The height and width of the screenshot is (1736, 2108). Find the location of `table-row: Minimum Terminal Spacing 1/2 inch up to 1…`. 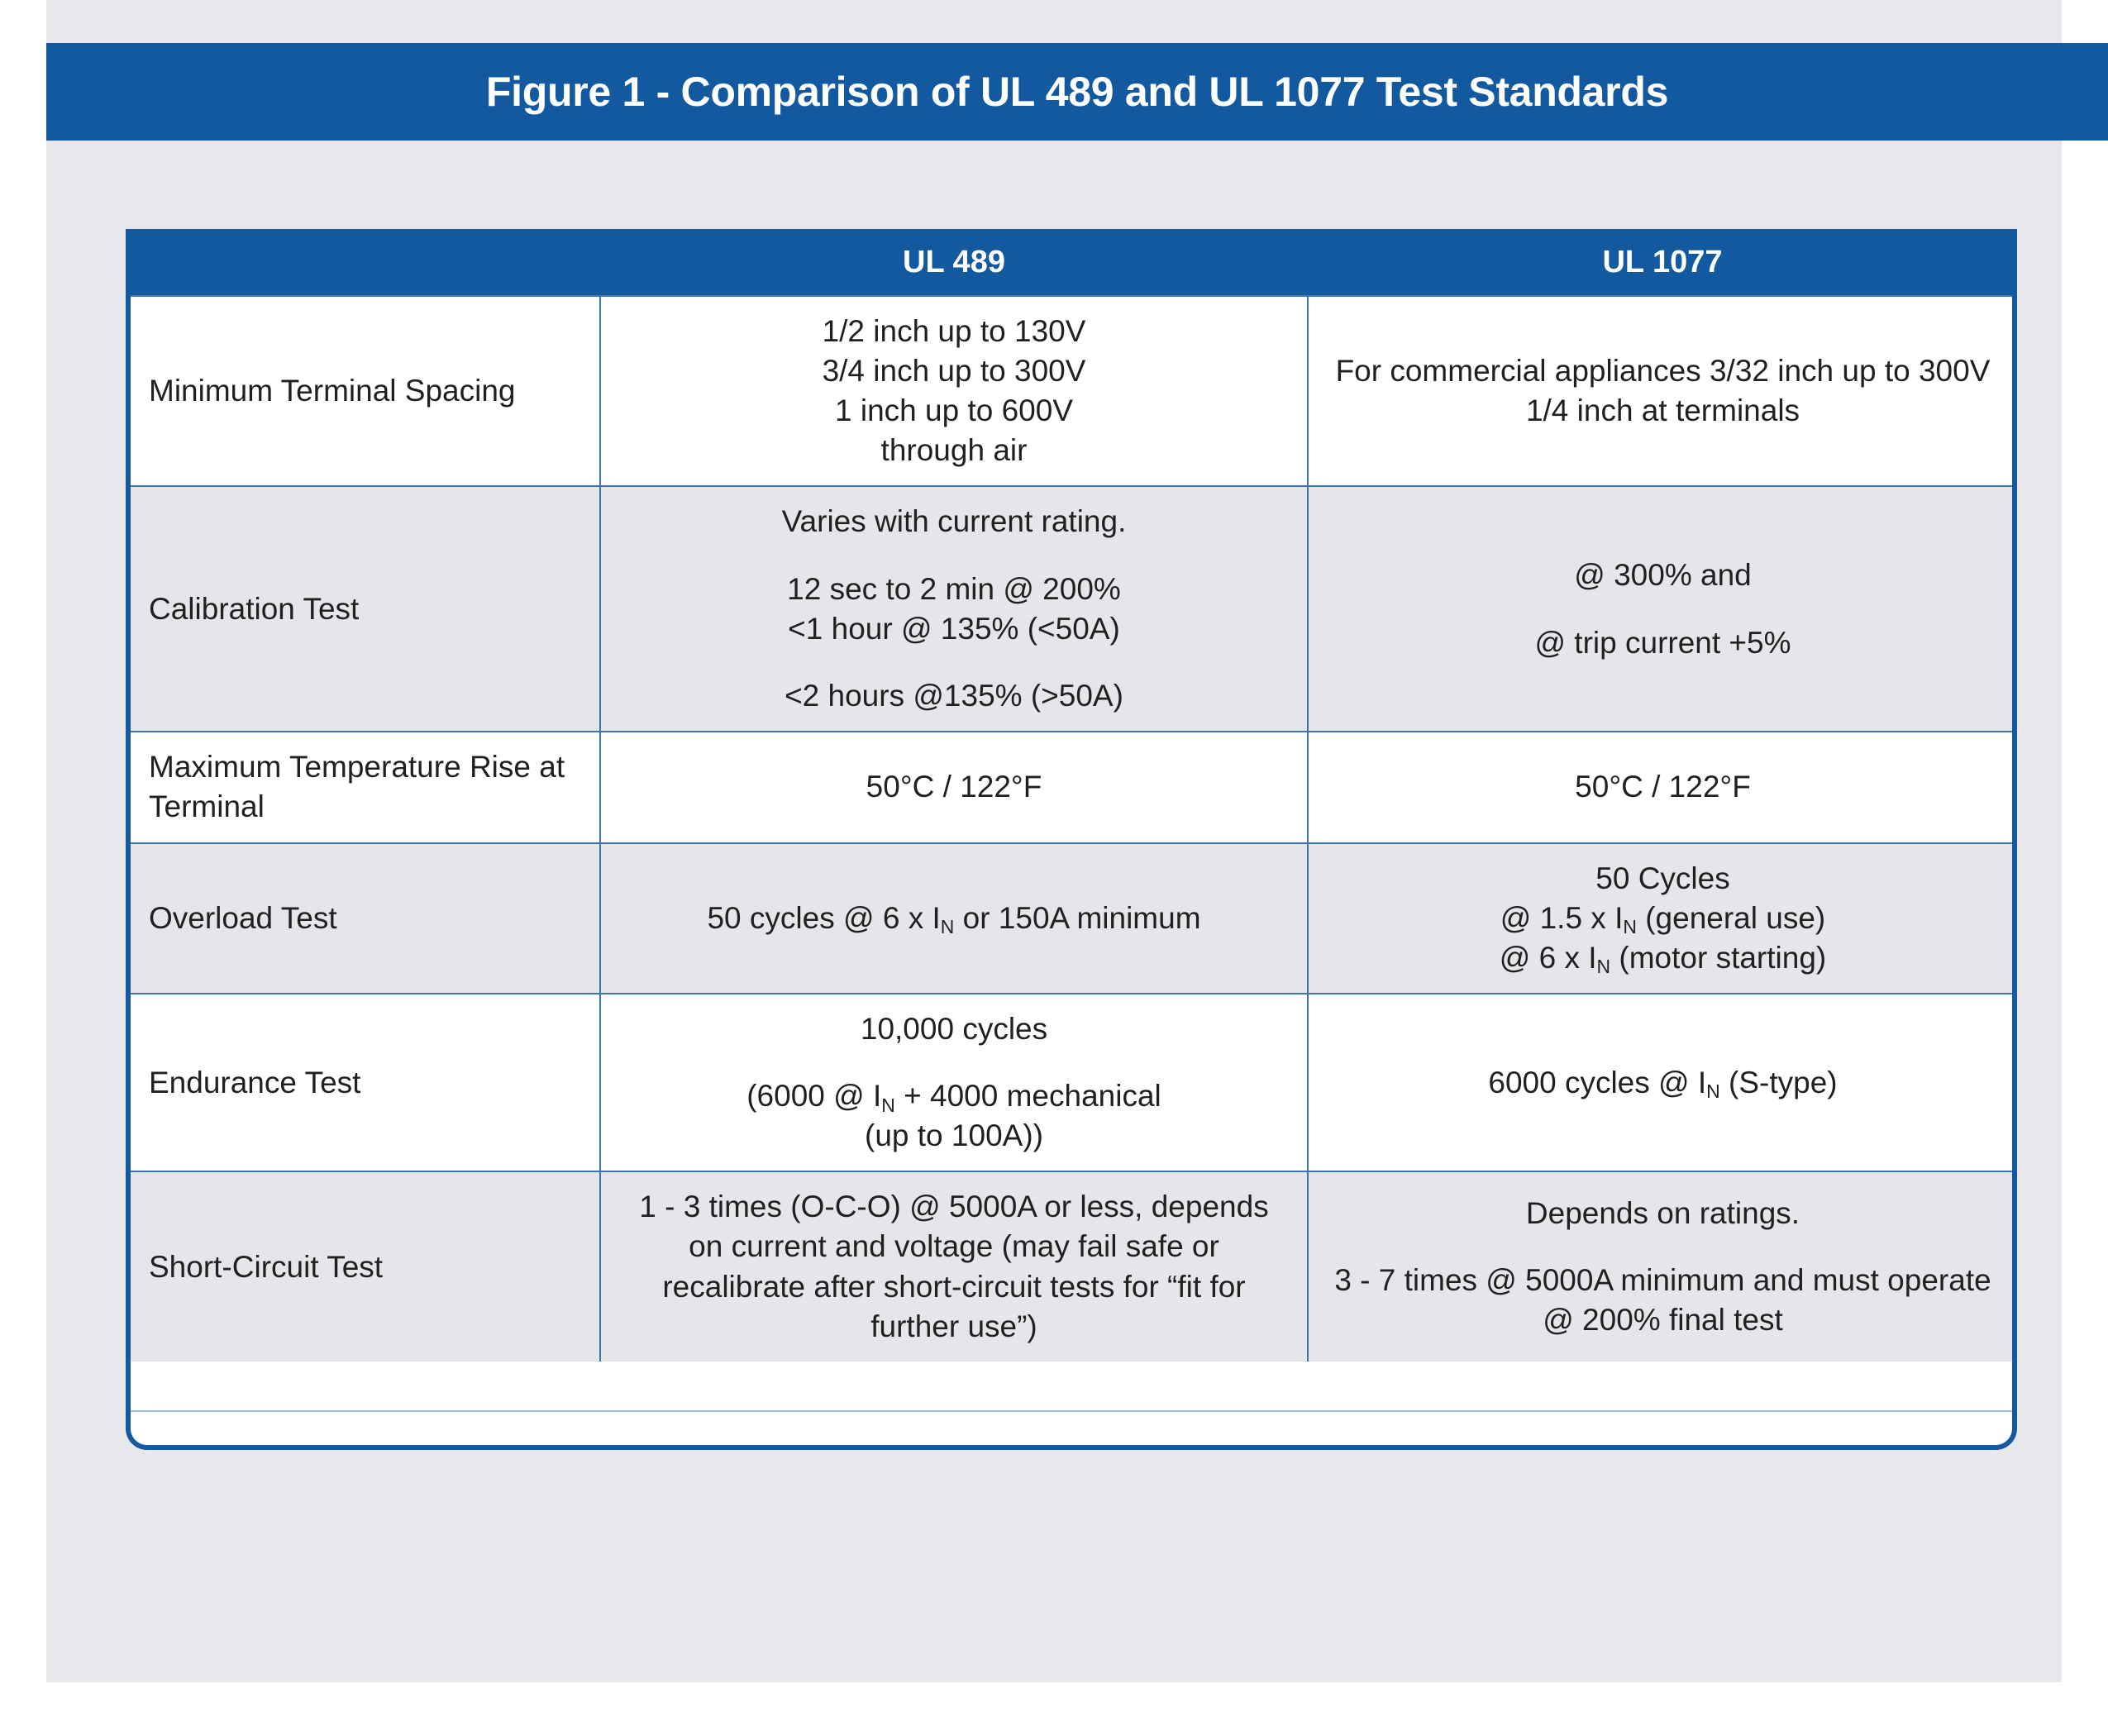

table-row: Minimum Terminal Spacing 1/2 inch up to 1… is located at coordinates (1071, 391).